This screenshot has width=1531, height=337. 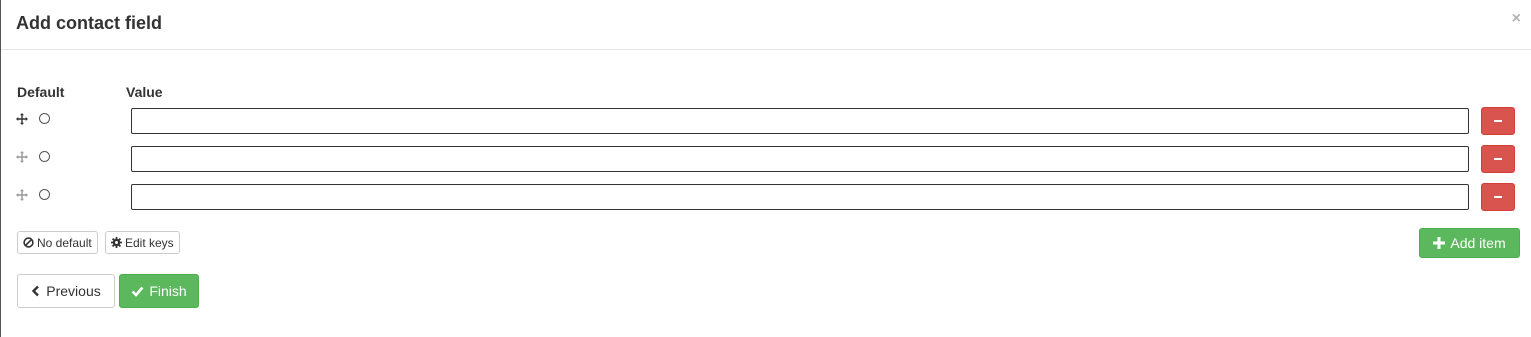 What do you see at coordinates (41, 92) in the screenshot?
I see `column-header-default: Default` at bounding box center [41, 92].